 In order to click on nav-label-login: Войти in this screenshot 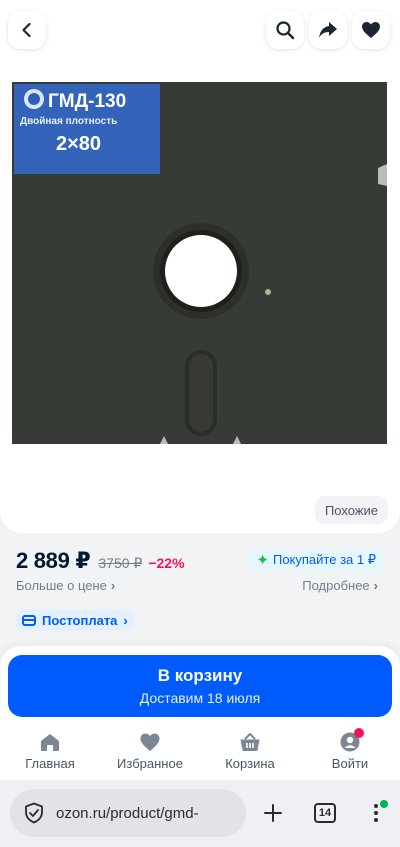, I will do `click(350, 763)`.